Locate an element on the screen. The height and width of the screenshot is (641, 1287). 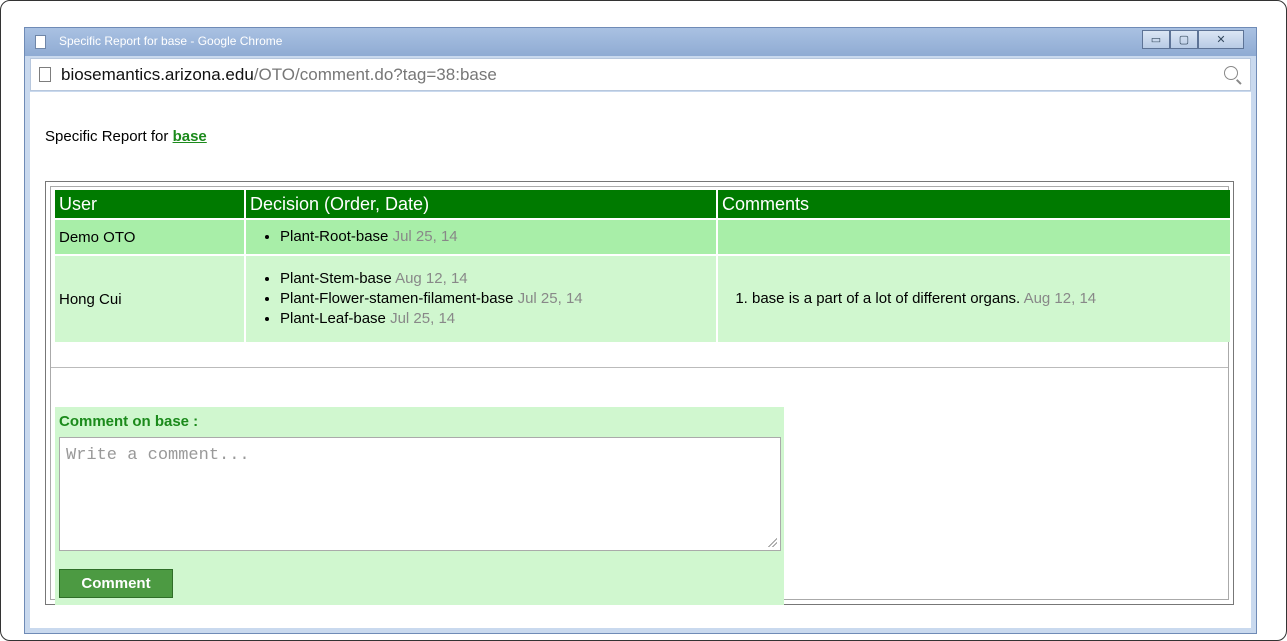
page-title: Specific Report for base is located at coordinates (126, 136).